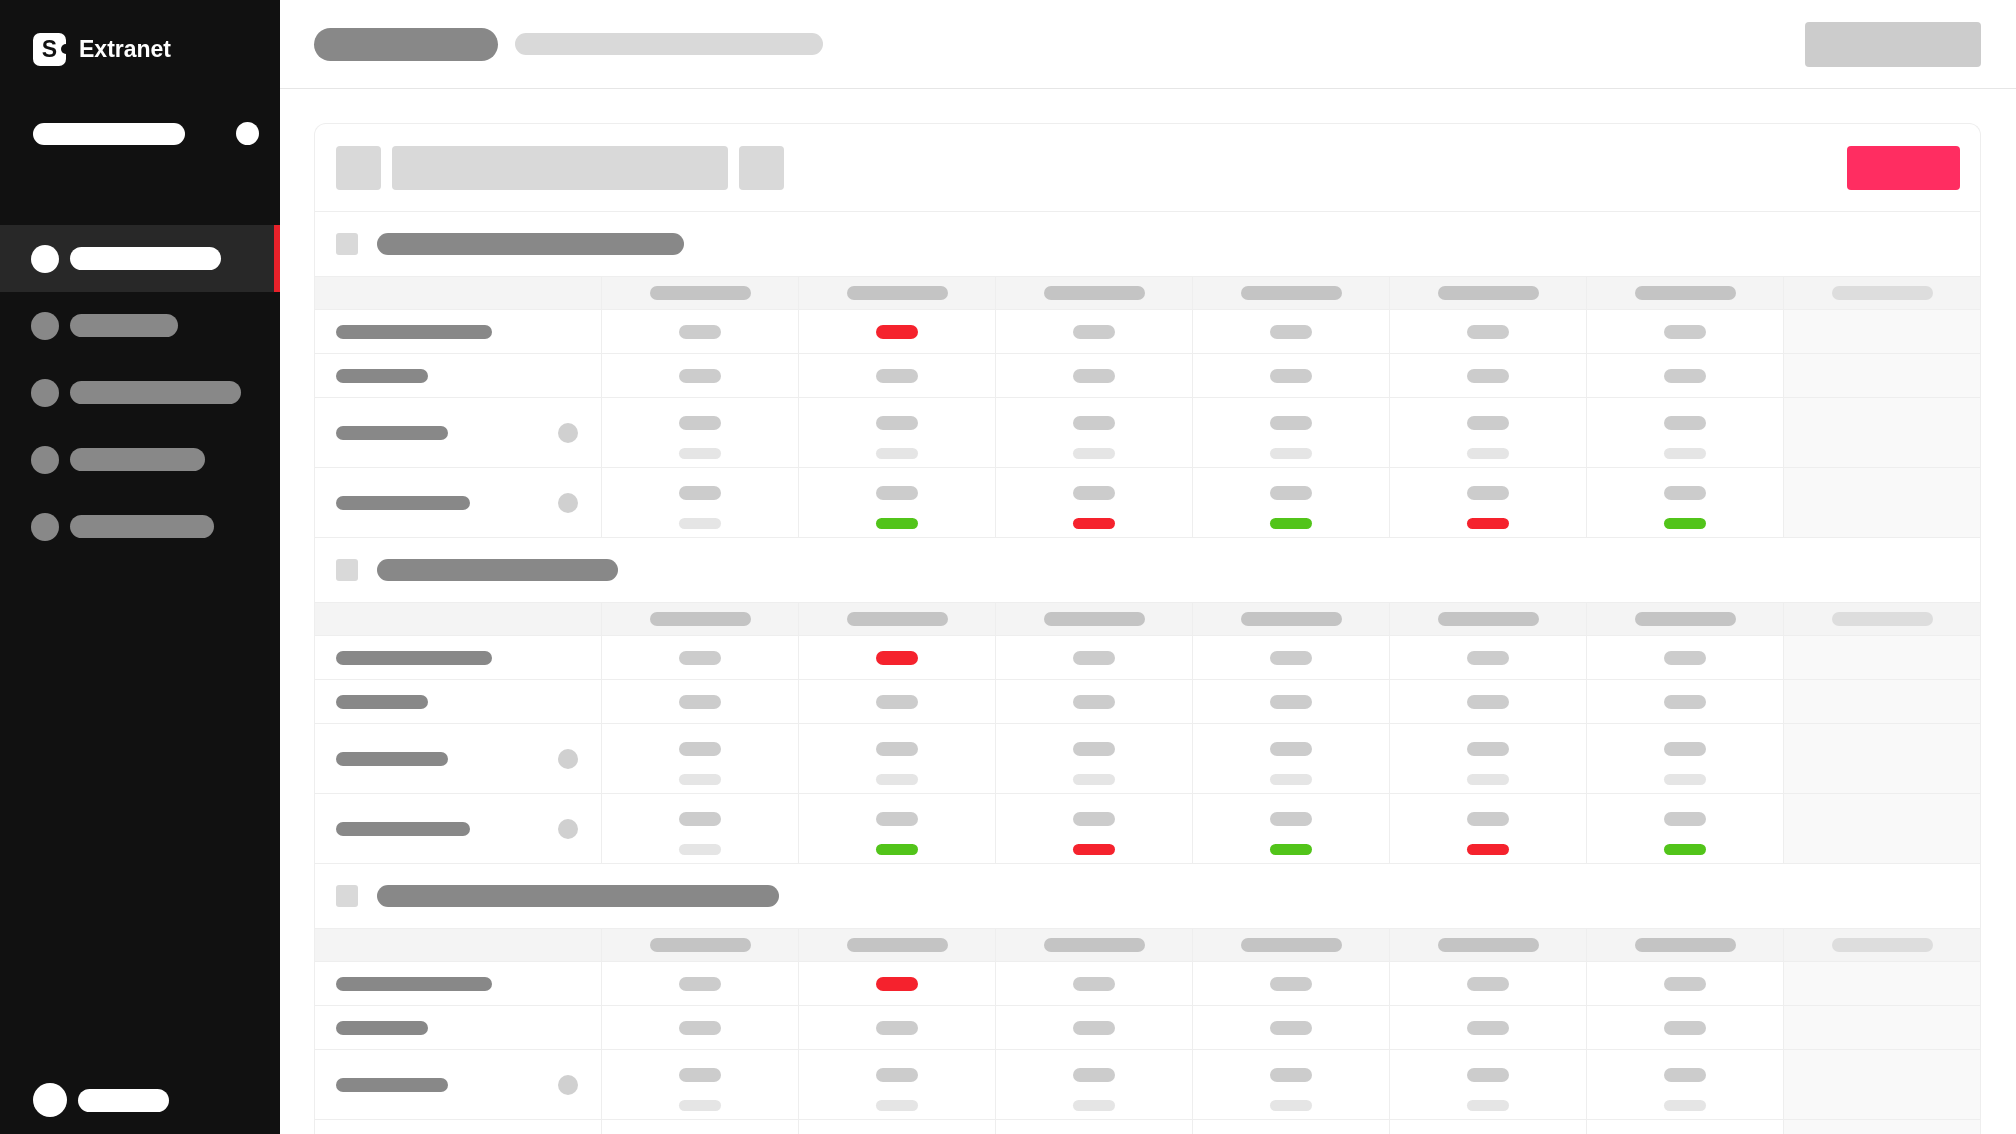  What do you see at coordinates (140, 258) in the screenshot?
I see `sidebar-item` at bounding box center [140, 258].